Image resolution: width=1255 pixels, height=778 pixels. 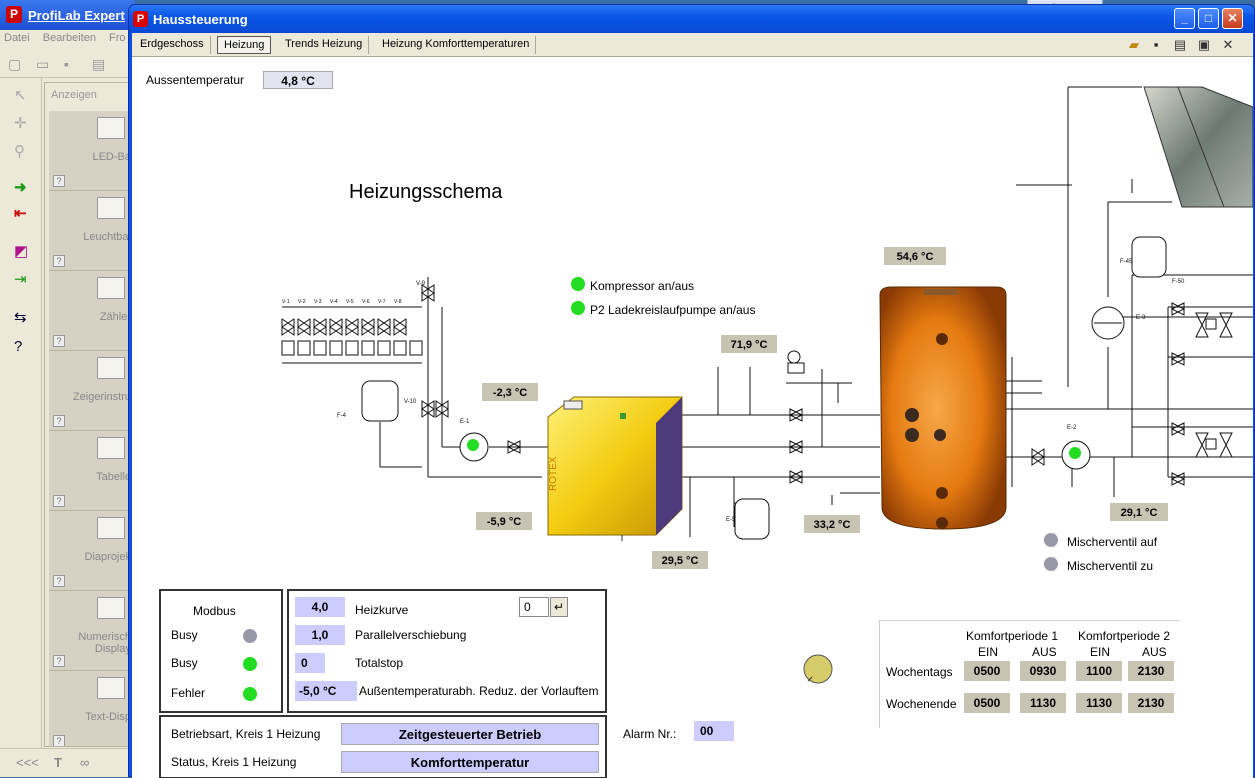 What do you see at coordinates (76, 15) in the screenshot?
I see `background-app-title: ProfiLab Expert` at bounding box center [76, 15].